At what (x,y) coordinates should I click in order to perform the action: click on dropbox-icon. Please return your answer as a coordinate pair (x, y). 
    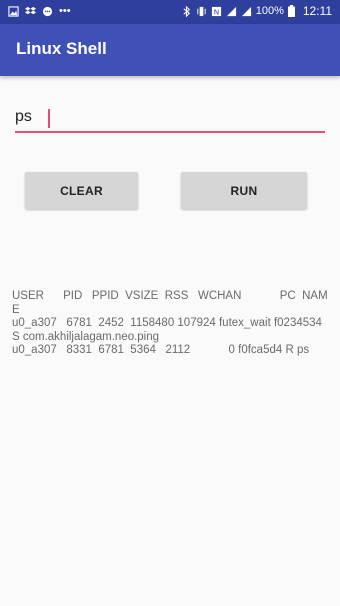
    Looking at the image, I should click on (30, 10).